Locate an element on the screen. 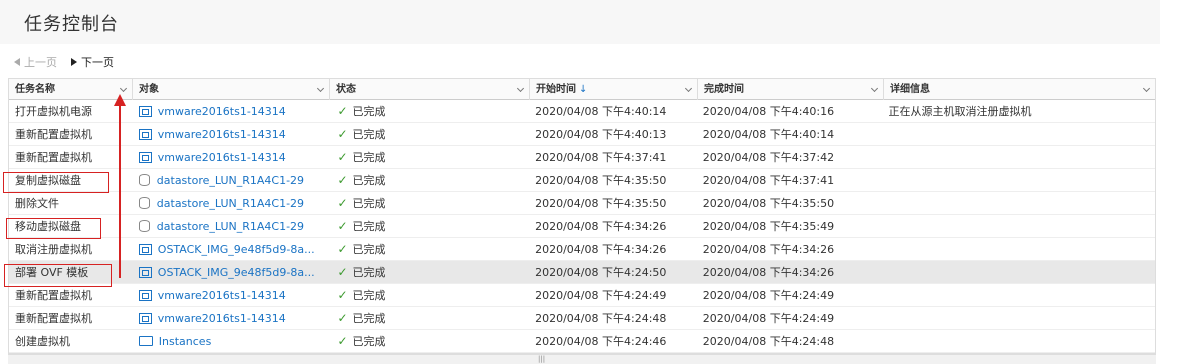 The image size is (1196, 364). datastore-icon is located at coordinates (144, 226).